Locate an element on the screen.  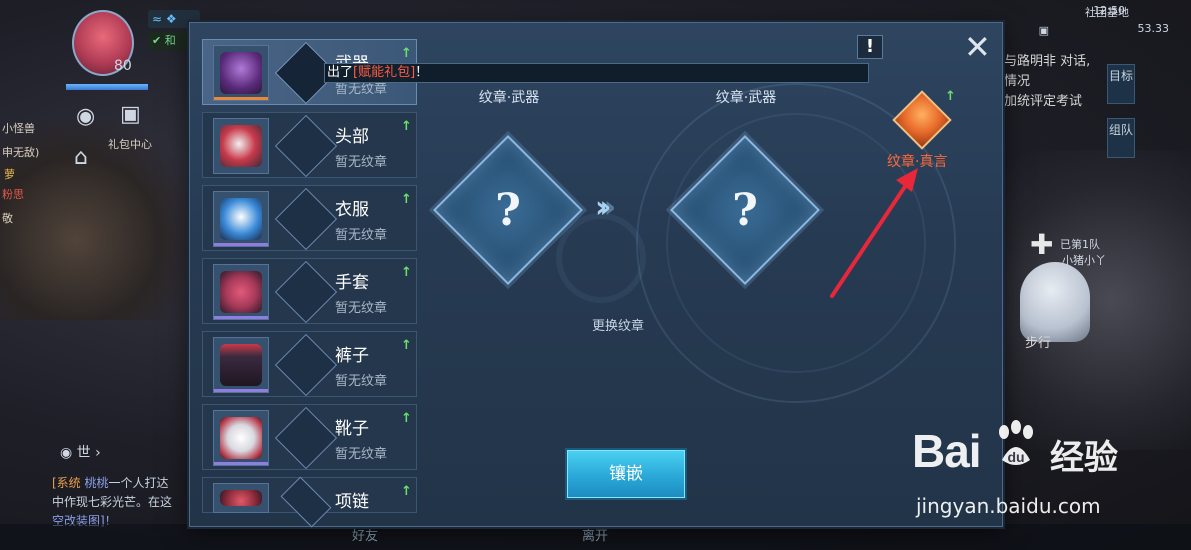
player-hp-bar is located at coordinates (107, 87).